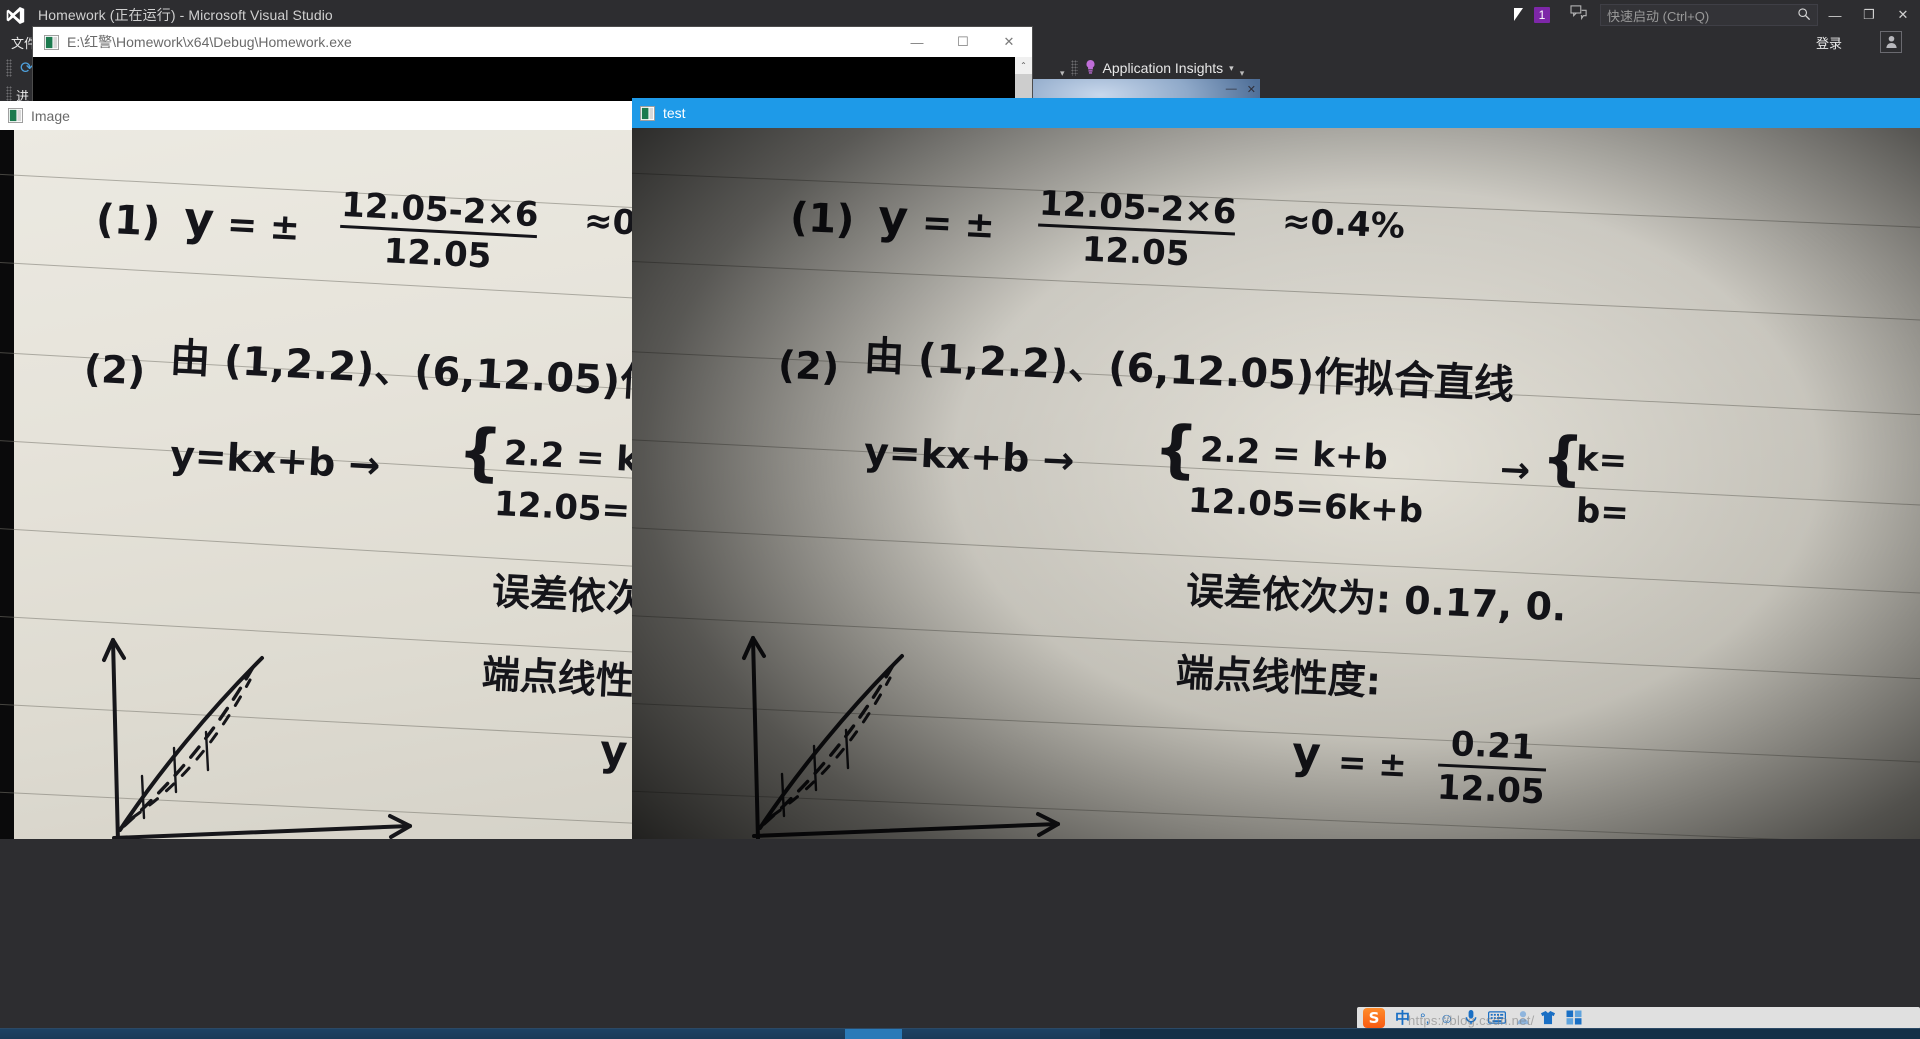  I want to click on handwriting-result-k: k=, so click(1601, 460).